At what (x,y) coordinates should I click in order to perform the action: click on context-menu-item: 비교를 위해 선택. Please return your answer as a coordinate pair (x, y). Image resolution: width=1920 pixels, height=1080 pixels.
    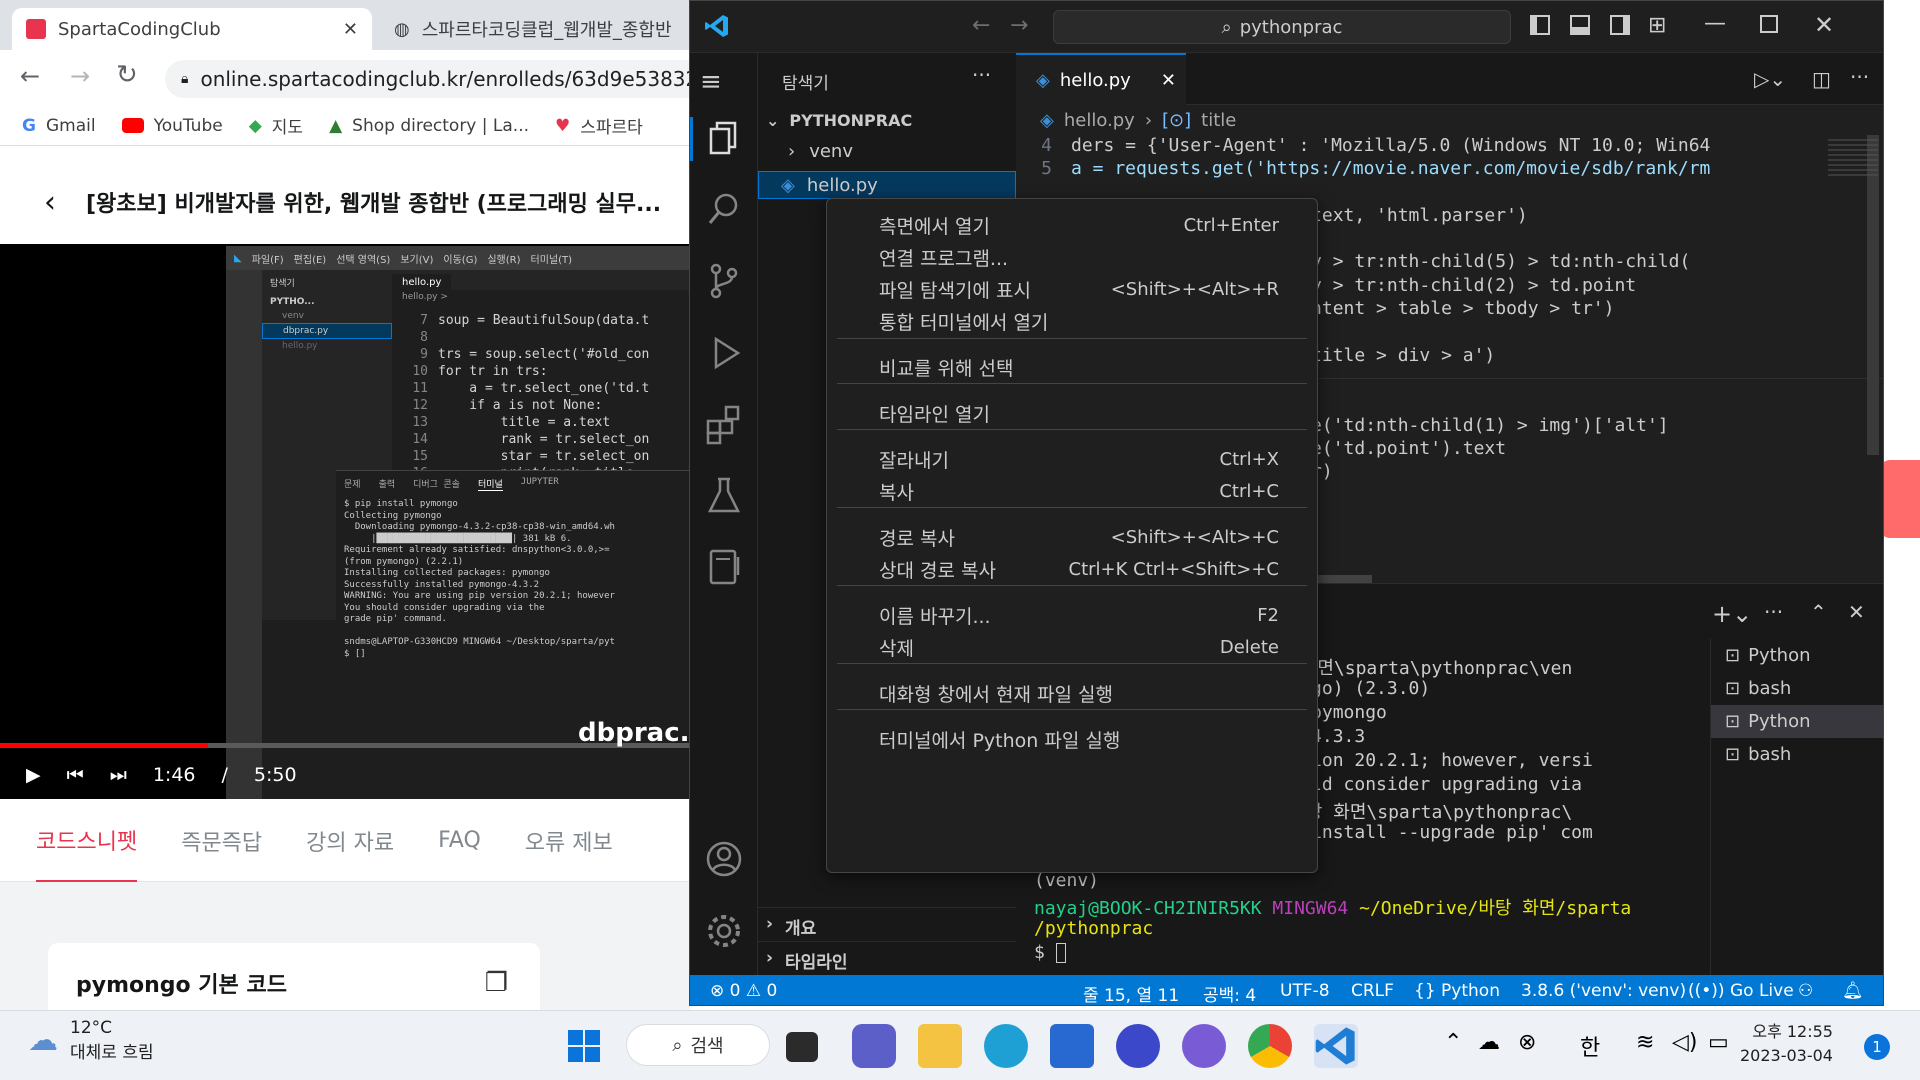
    Looking at the image, I should click on (1072, 367).